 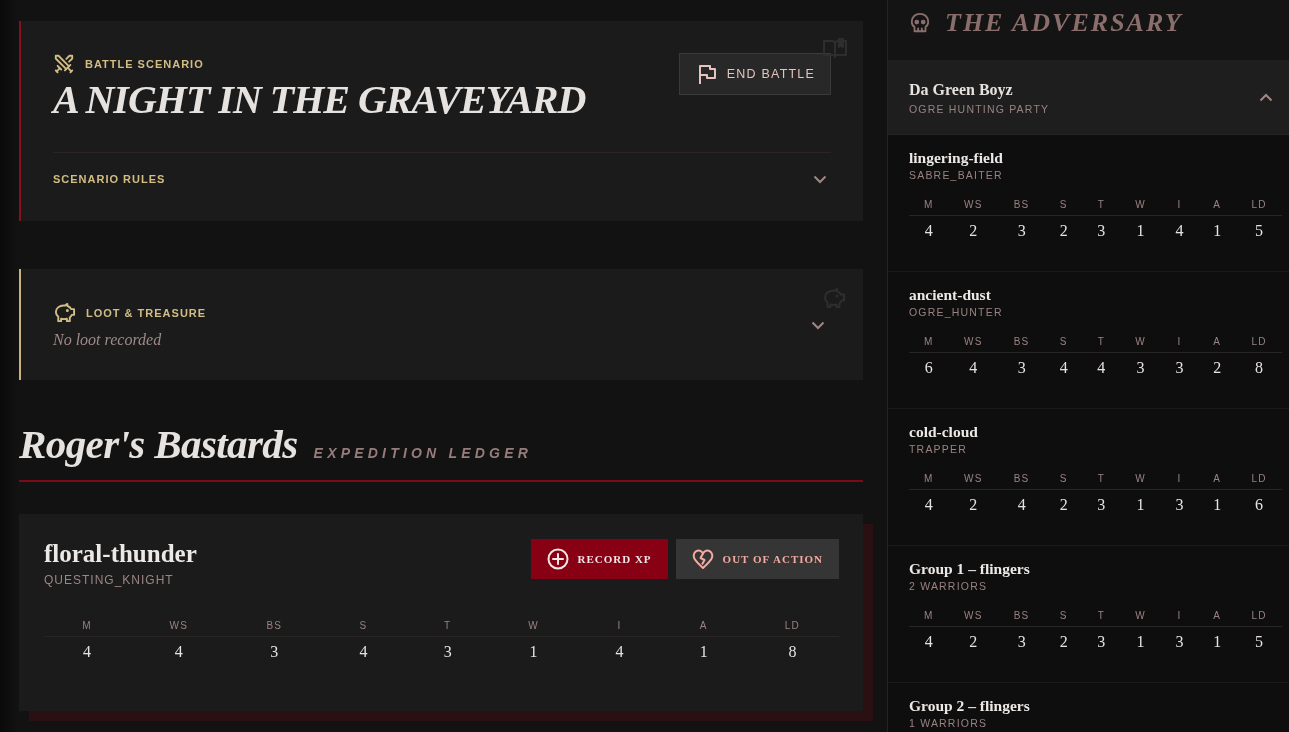 I want to click on section-label: BATTLE SCENARIO, so click(x=144, y=64).